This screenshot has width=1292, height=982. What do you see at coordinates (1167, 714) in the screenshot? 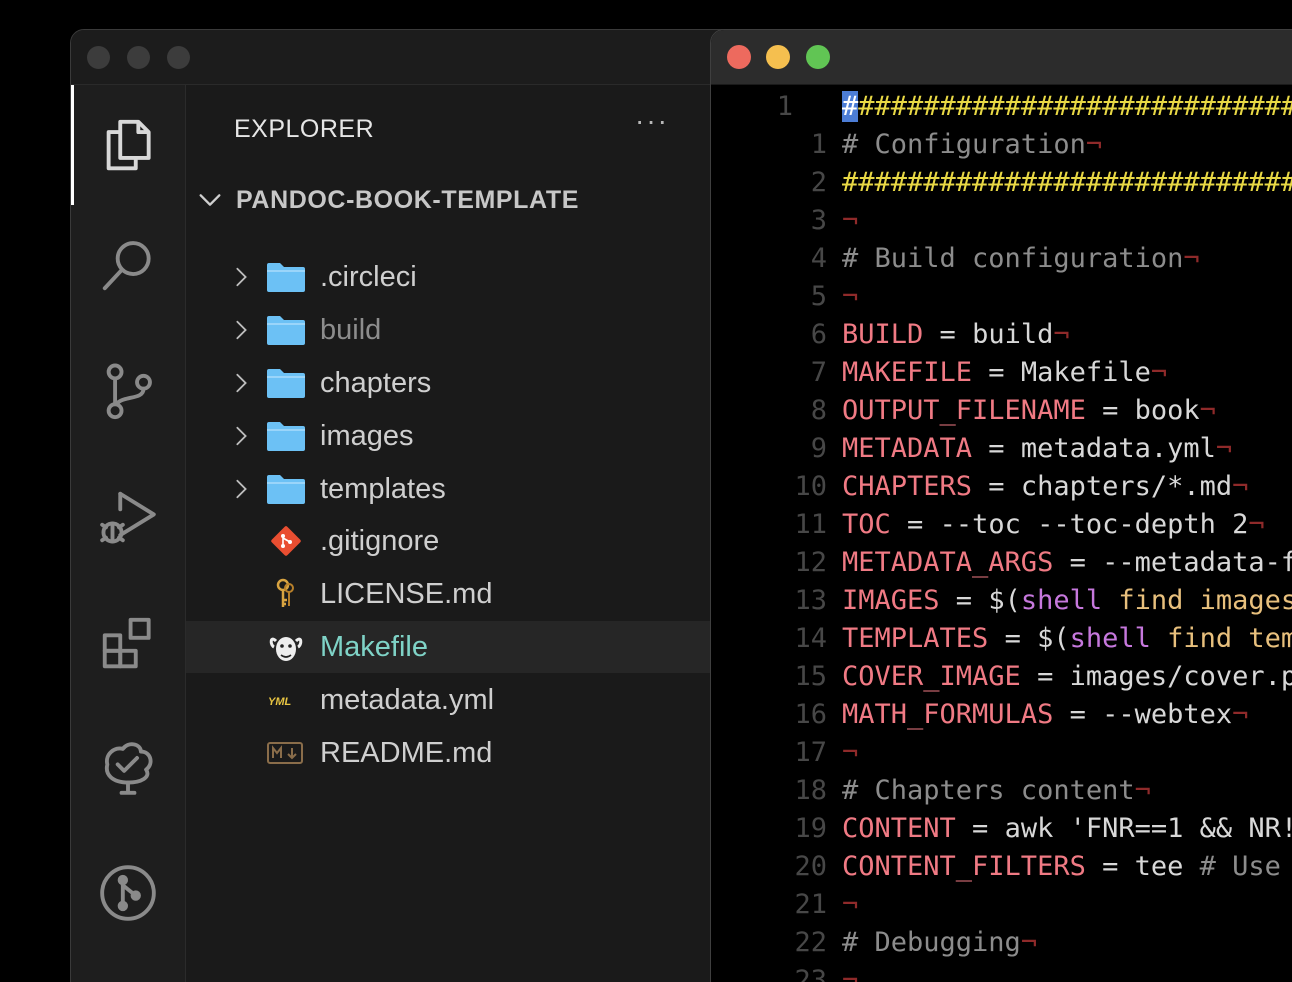
I see `code-token: --webtex` at bounding box center [1167, 714].